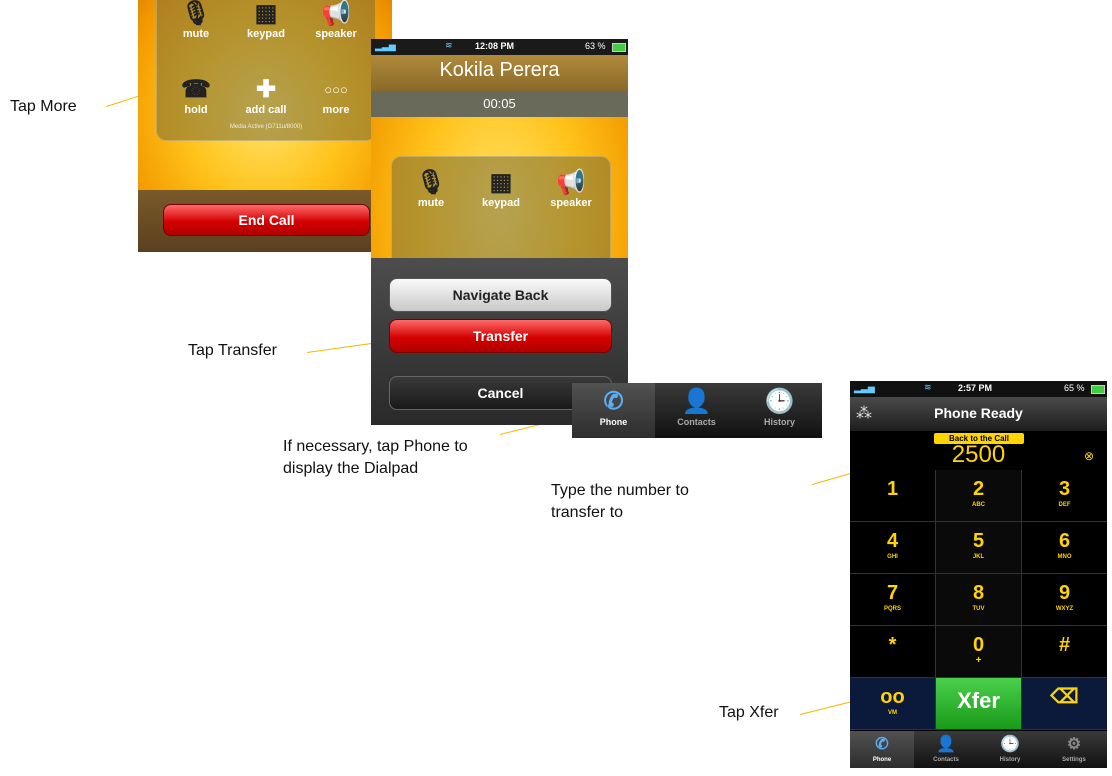  Describe the element at coordinates (500, 295) in the screenshot. I see `navigate-back-button: Navigate Back` at that location.